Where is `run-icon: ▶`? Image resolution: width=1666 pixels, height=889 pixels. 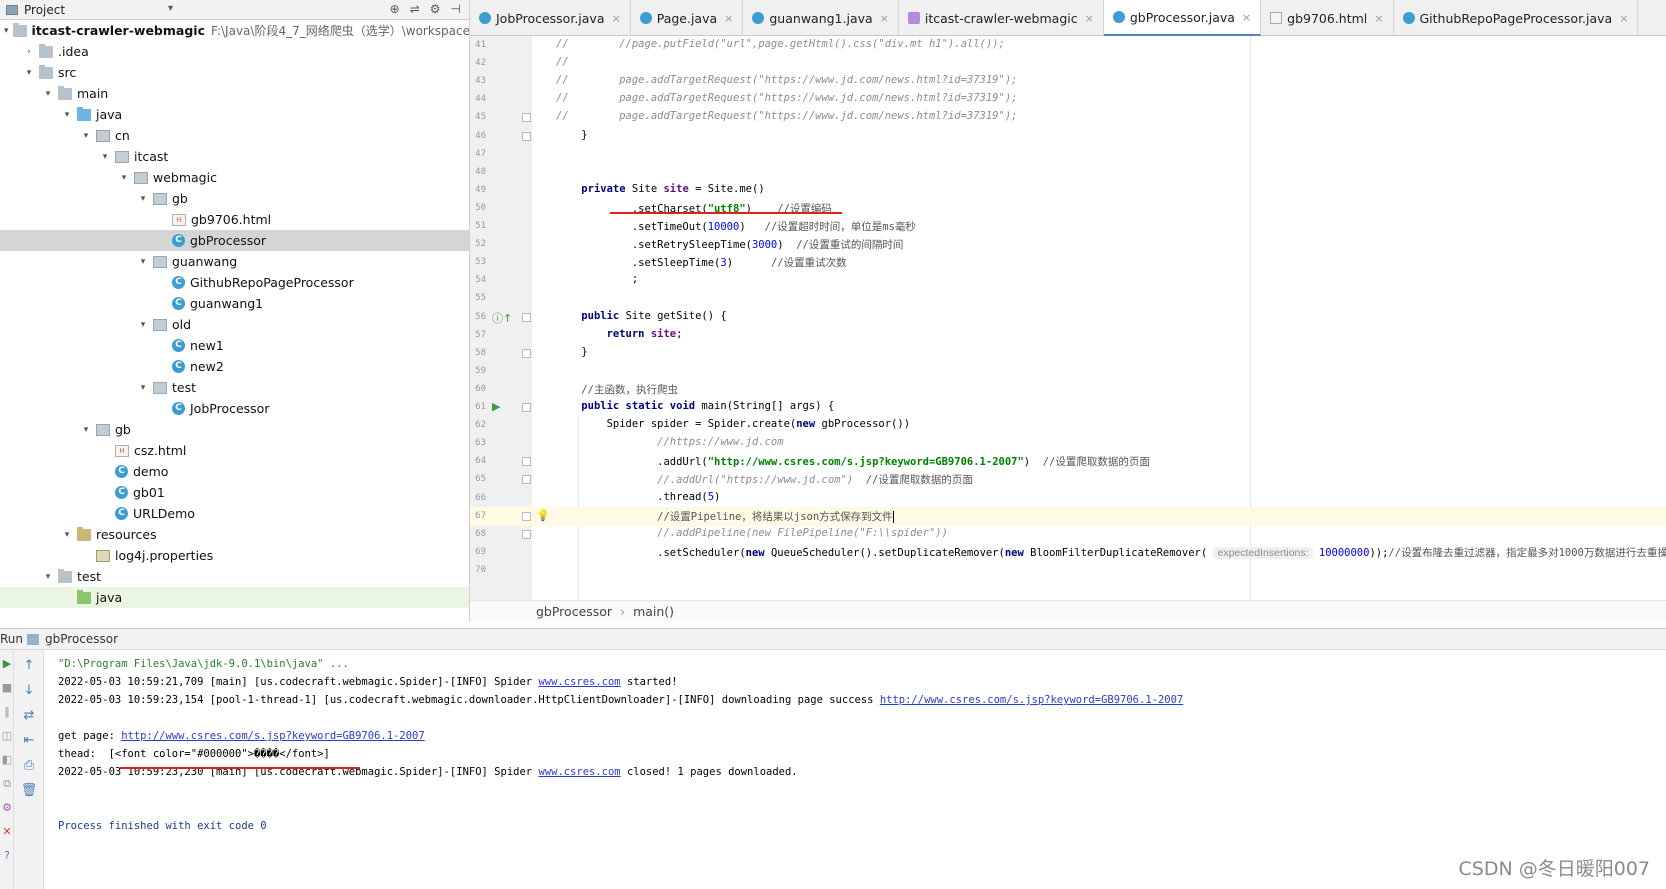
run-icon: ▶ is located at coordinates (7, 664).